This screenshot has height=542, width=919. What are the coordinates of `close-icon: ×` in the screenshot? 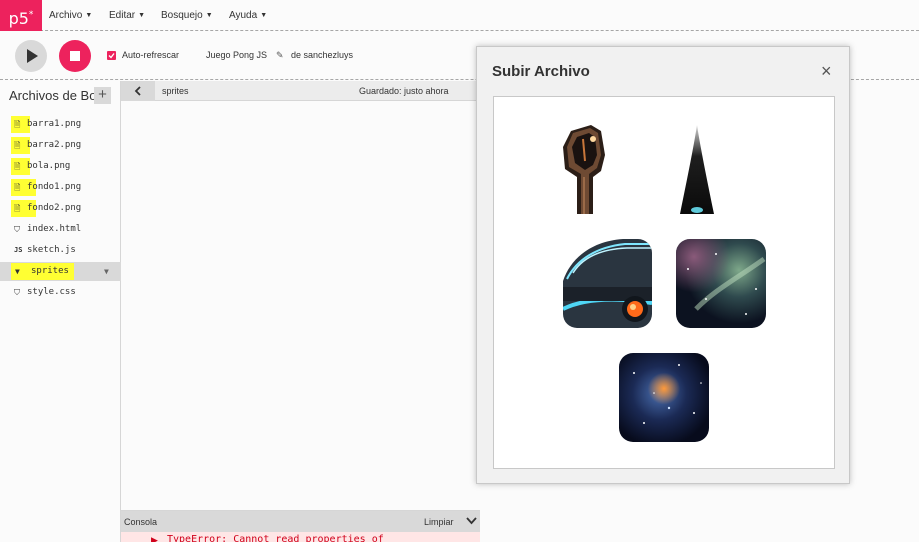 It's located at (826, 71).